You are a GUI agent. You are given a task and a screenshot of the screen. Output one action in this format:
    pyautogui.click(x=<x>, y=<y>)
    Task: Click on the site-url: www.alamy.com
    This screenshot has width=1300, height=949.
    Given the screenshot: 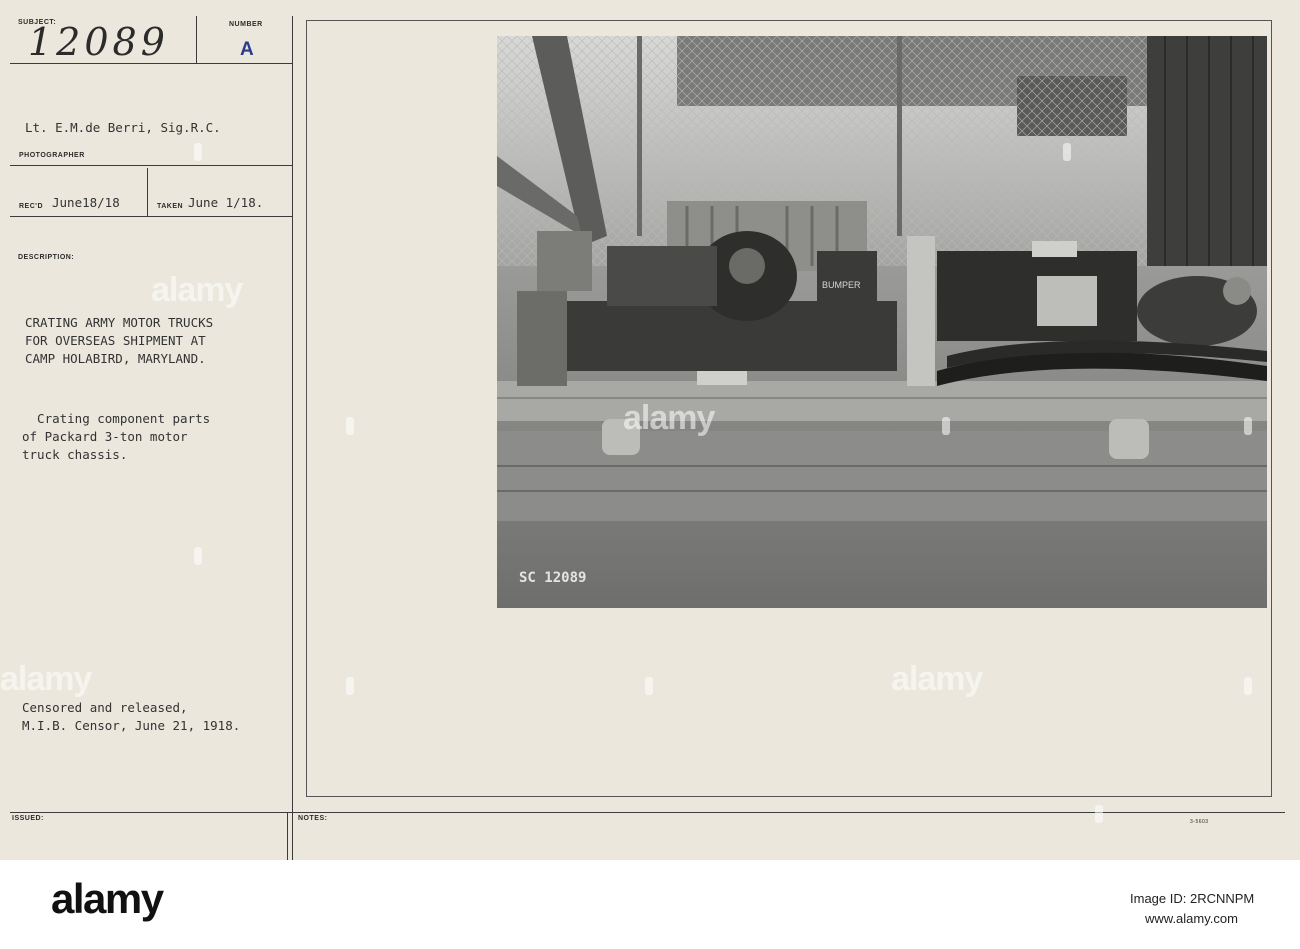 What is the action you would take?
    pyautogui.click(x=1191, y=918)
    